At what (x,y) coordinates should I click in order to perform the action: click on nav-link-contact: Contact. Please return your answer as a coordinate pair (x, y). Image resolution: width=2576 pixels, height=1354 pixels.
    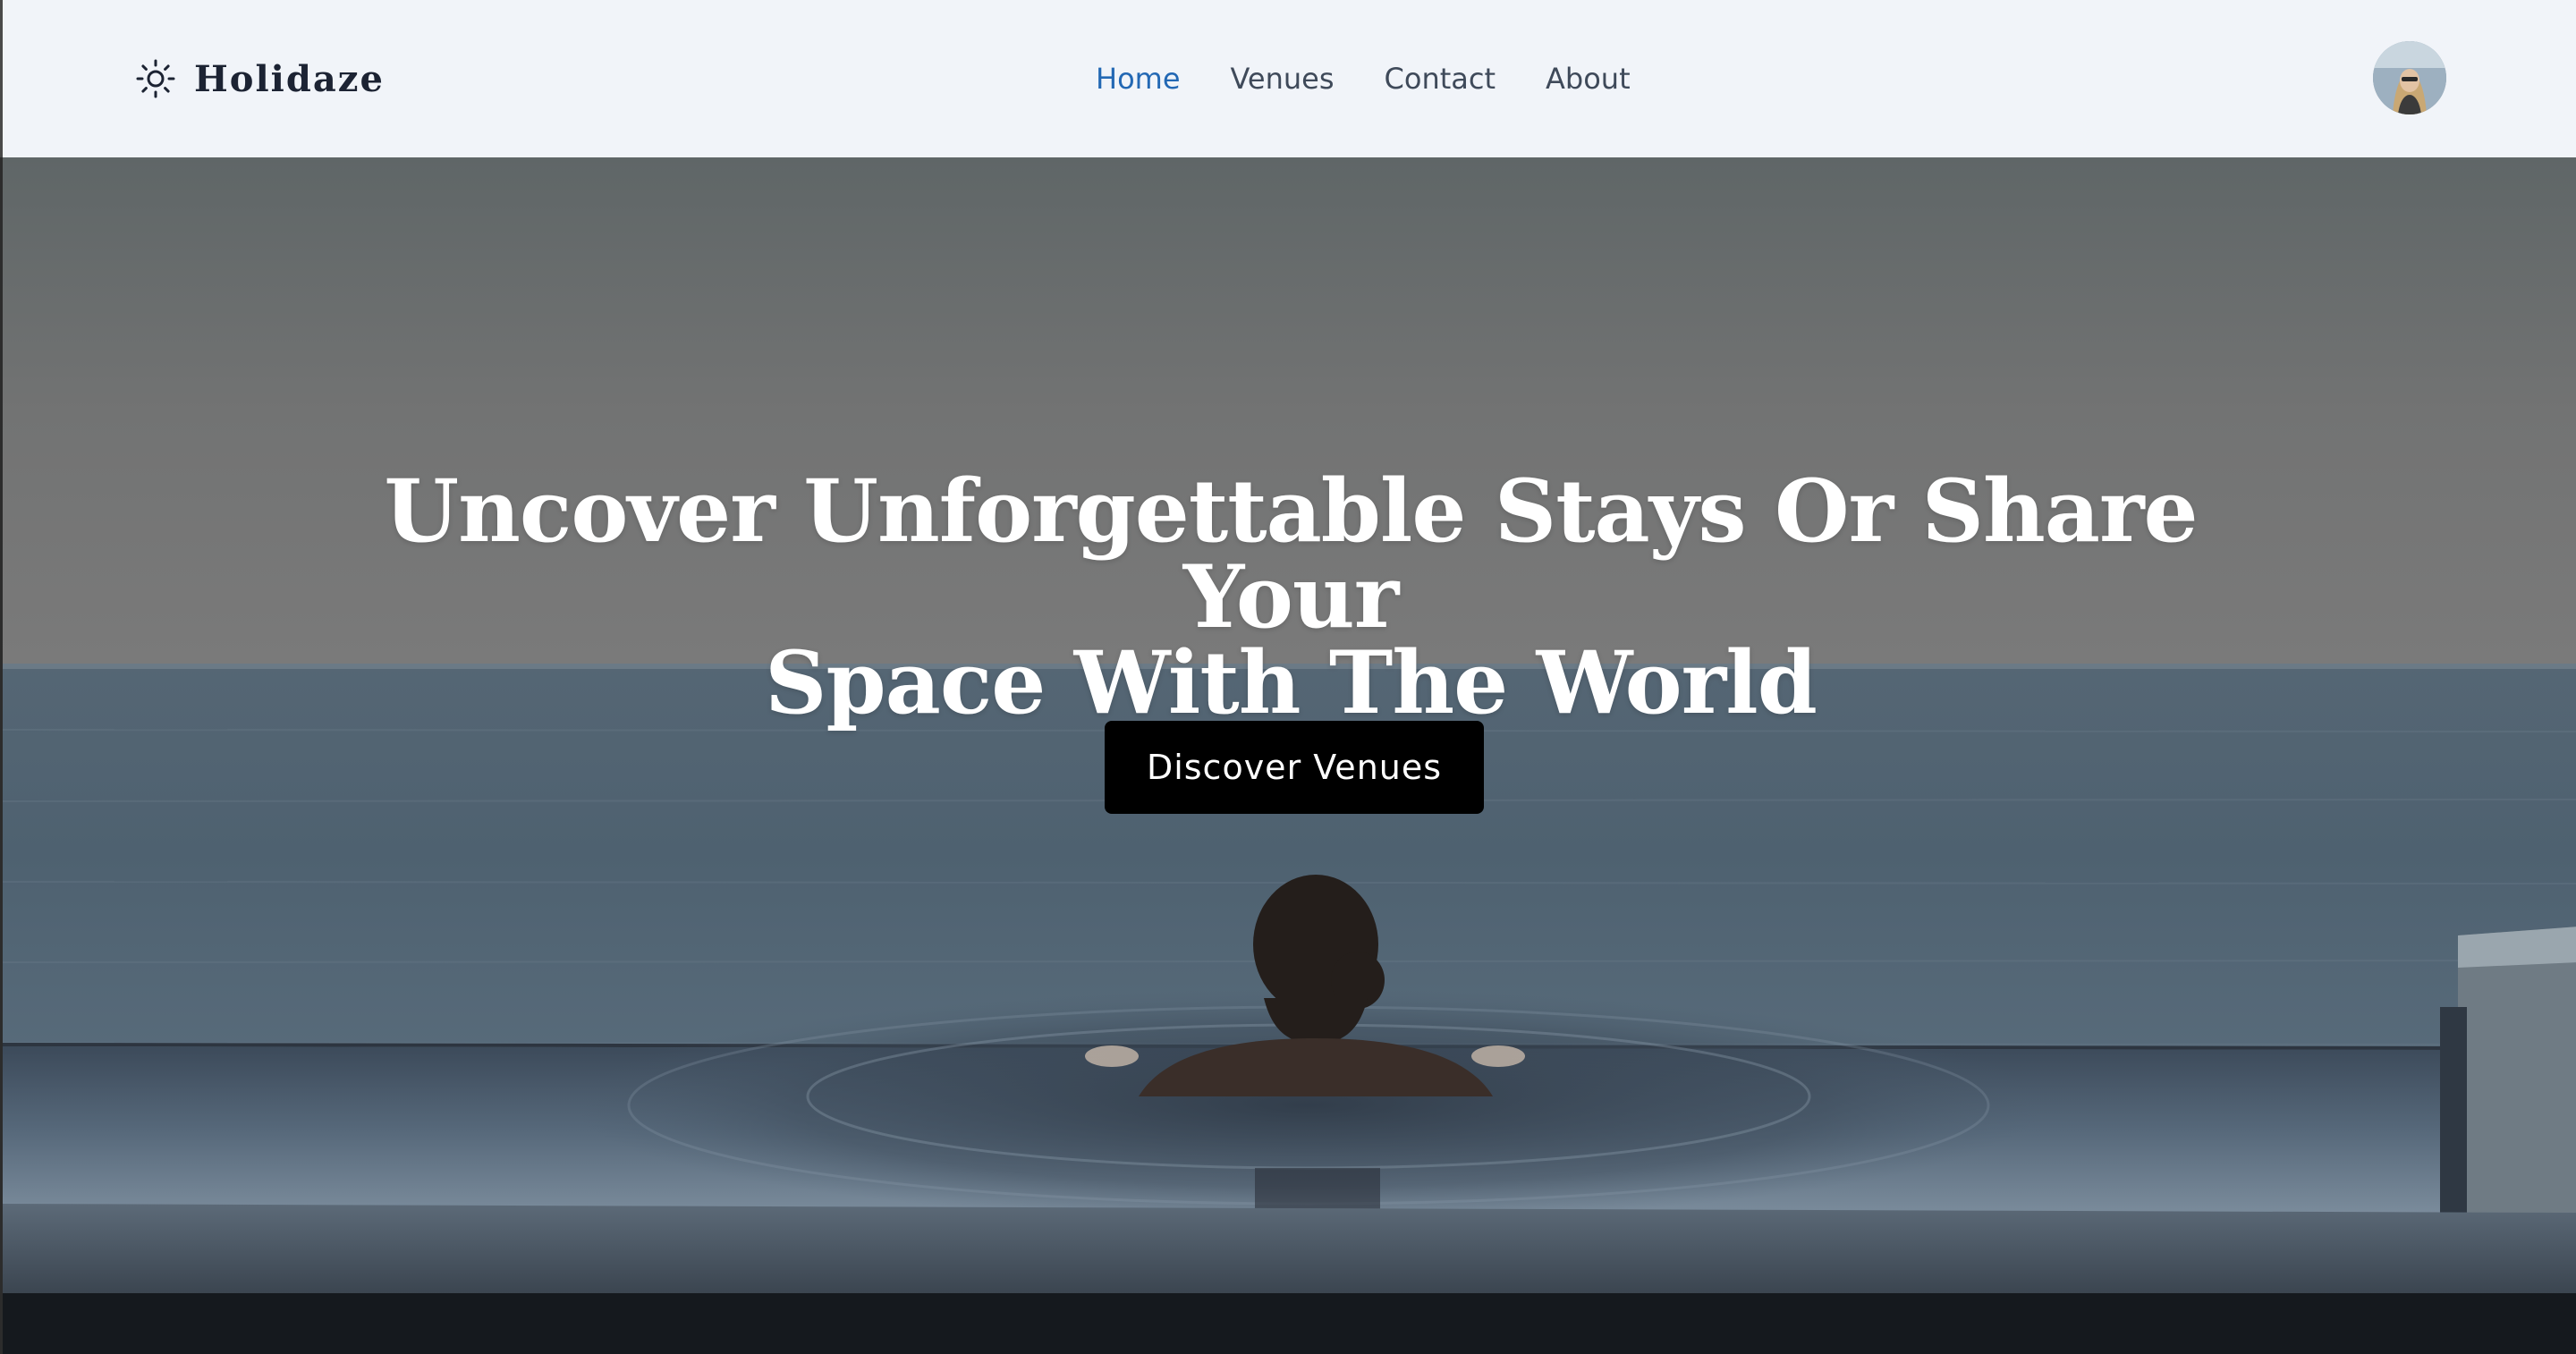
    Looking at the image, I should click on (1440, 79).